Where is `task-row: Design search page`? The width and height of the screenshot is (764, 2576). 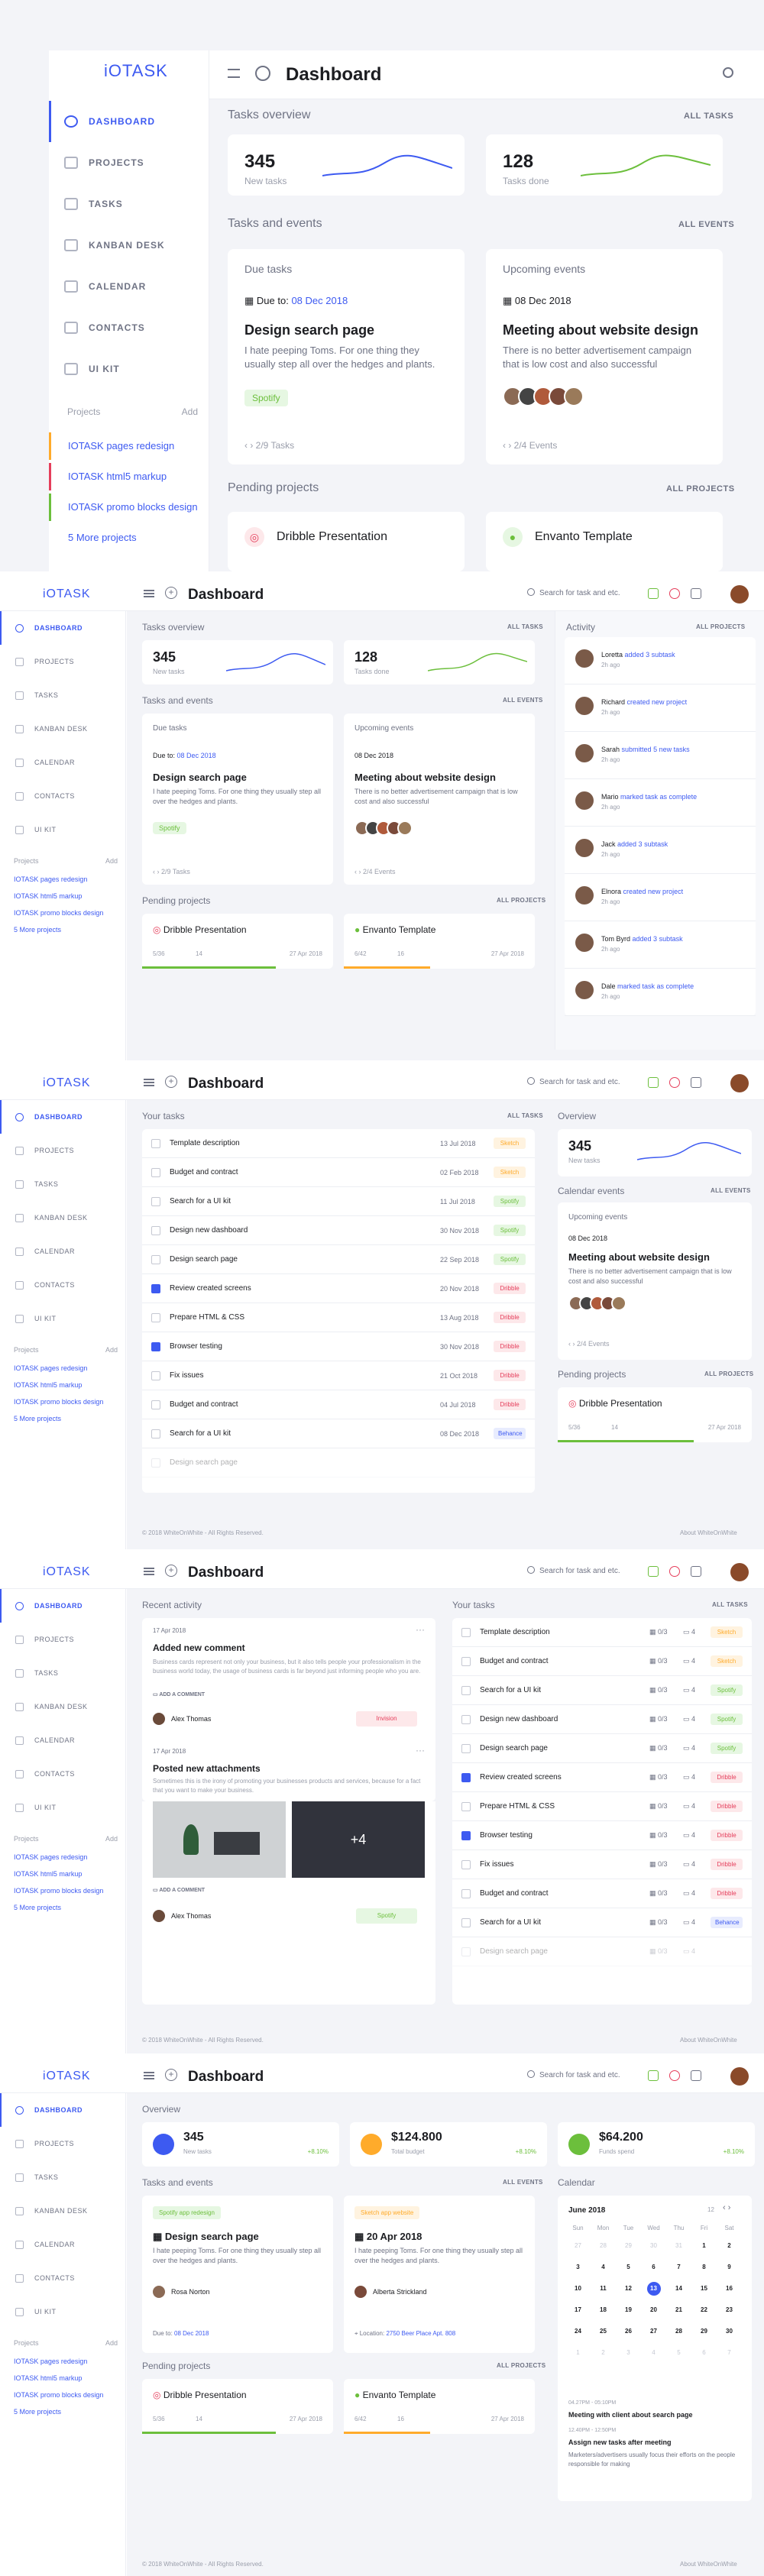 task-row: Design search page is located at coordinates (338, 1462).